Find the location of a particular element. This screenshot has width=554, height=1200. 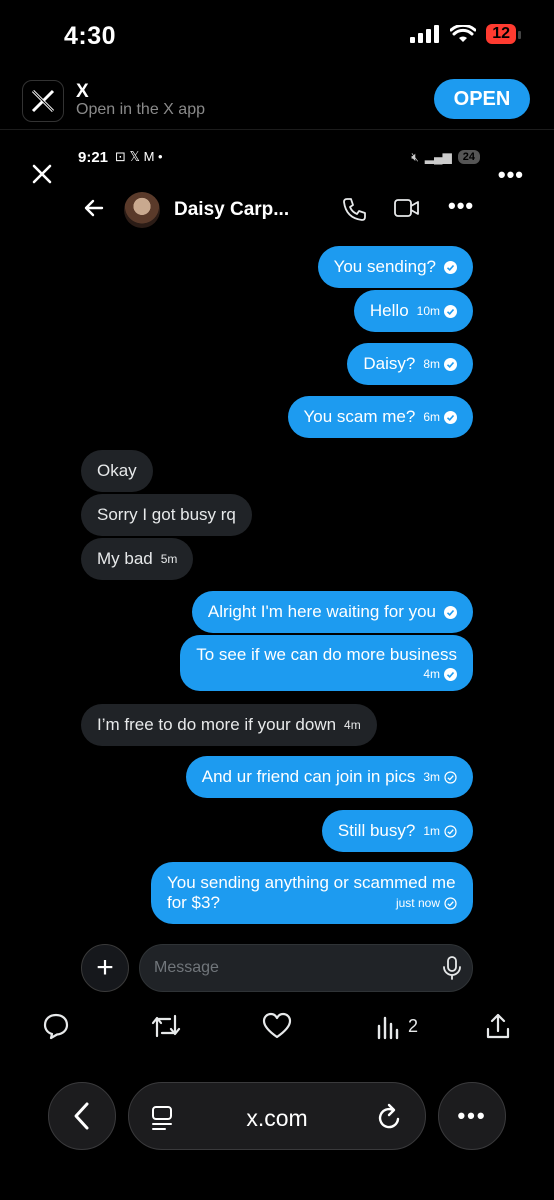

message-text: You sending anything or scammed me is located at coordinates (311, 882).